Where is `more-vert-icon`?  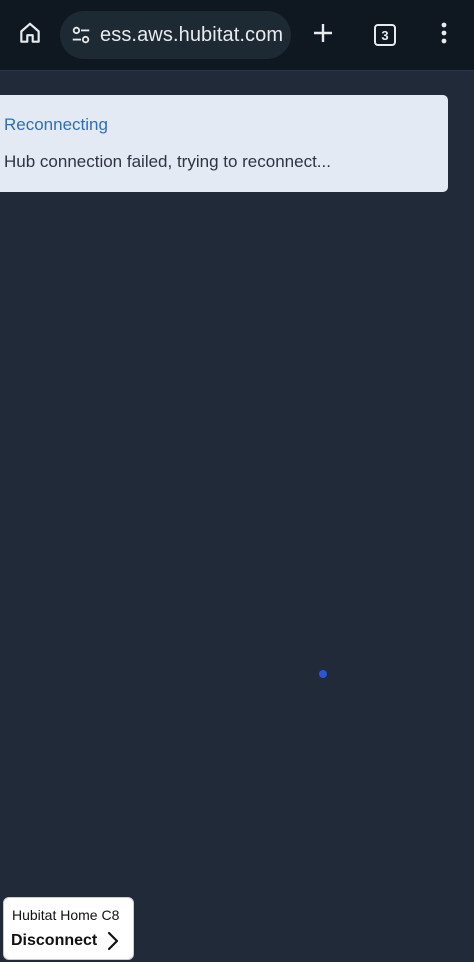 more-vert-icon is located at coordinates (444, 35).